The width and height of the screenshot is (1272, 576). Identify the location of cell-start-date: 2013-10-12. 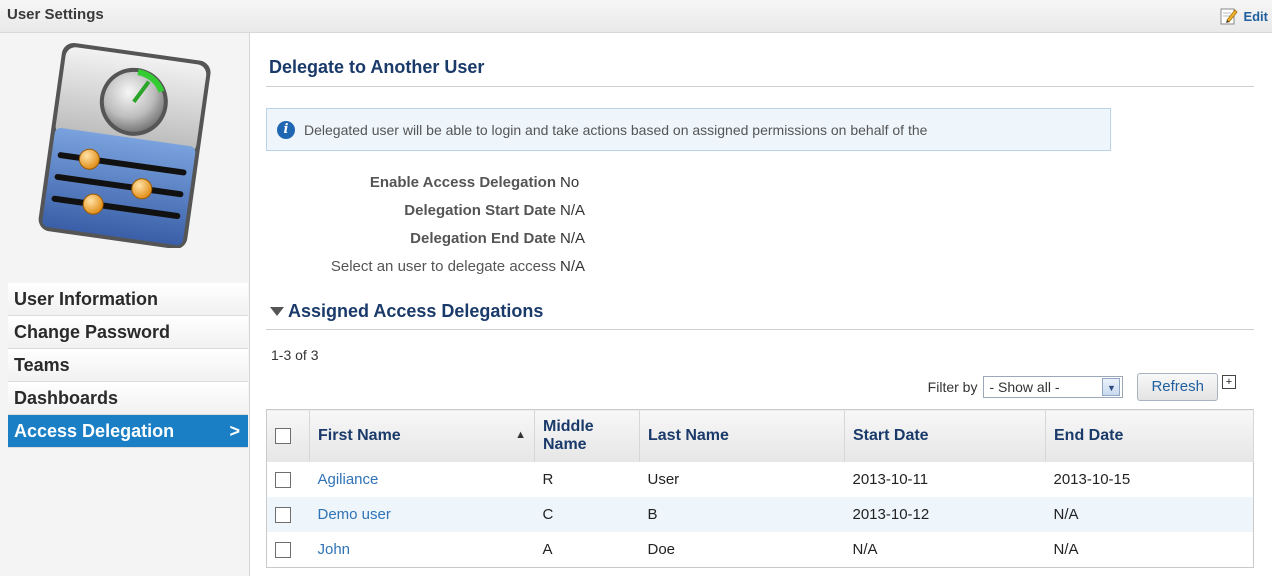
(945, 514).